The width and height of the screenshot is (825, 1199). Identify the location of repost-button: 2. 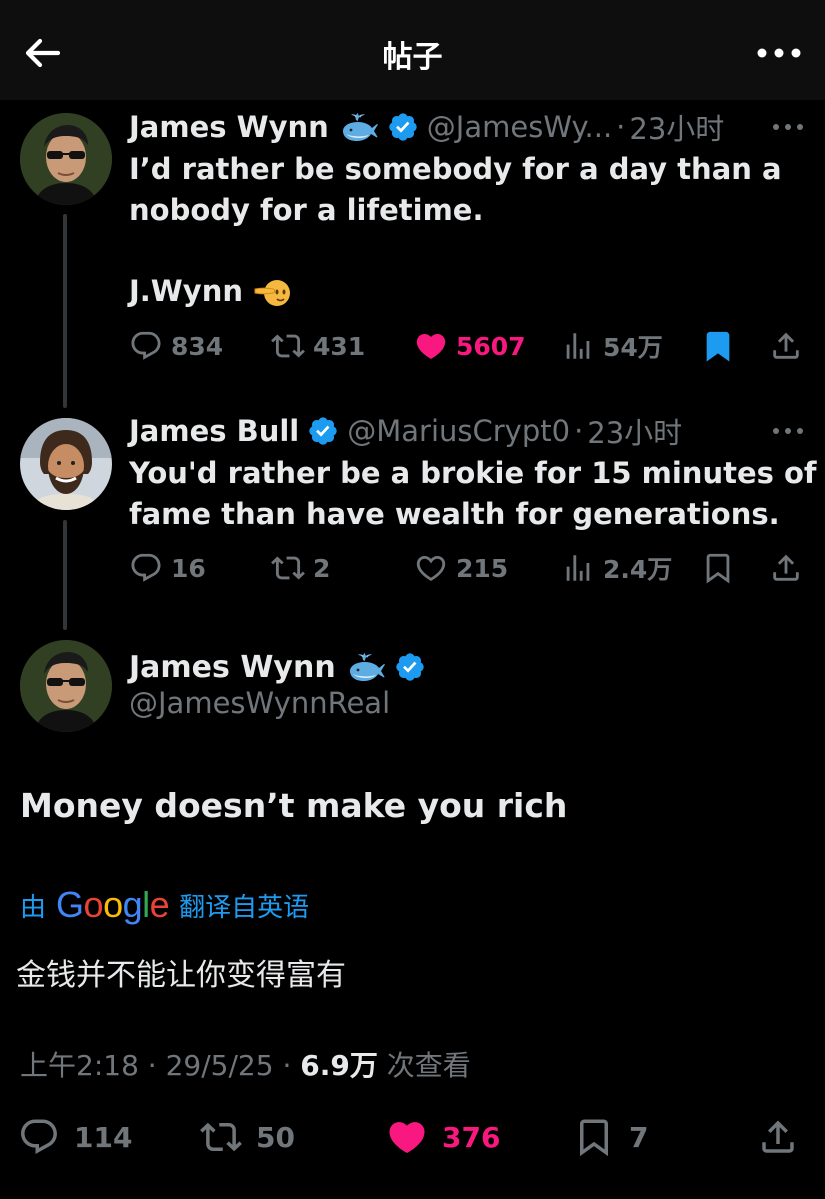
(300, 568).